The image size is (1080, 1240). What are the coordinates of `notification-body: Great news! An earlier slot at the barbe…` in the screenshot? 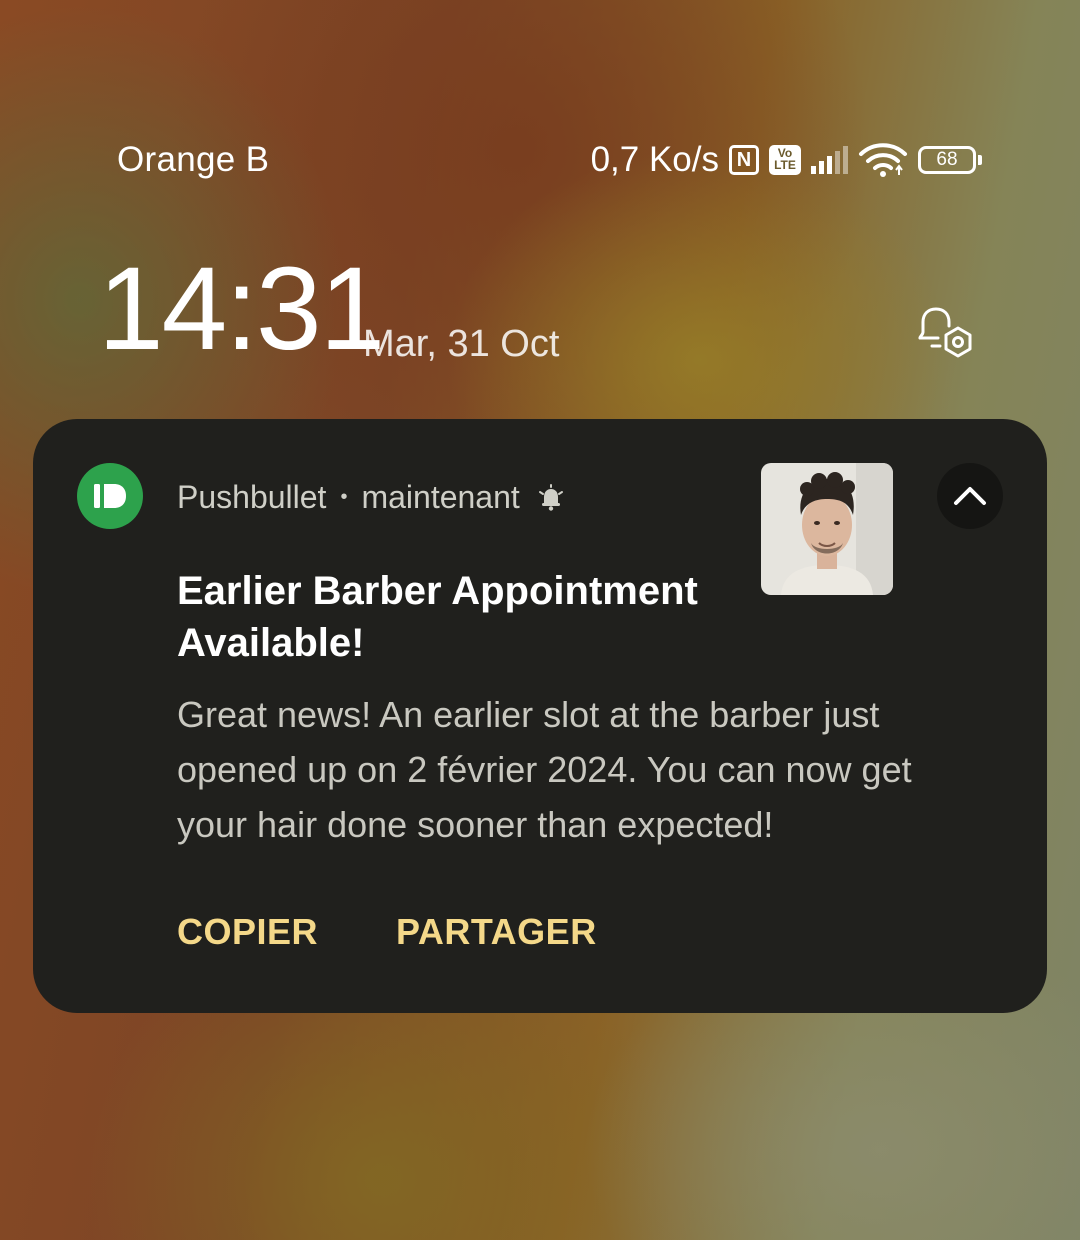 It's located at (544, 769).